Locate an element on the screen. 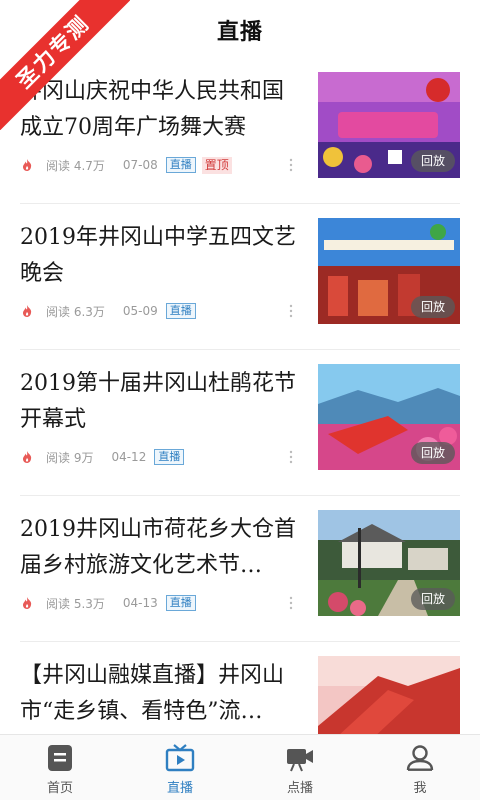 This screenshot has height=800, width=480. tab-me: 我 is located at coordinates (420, 767).